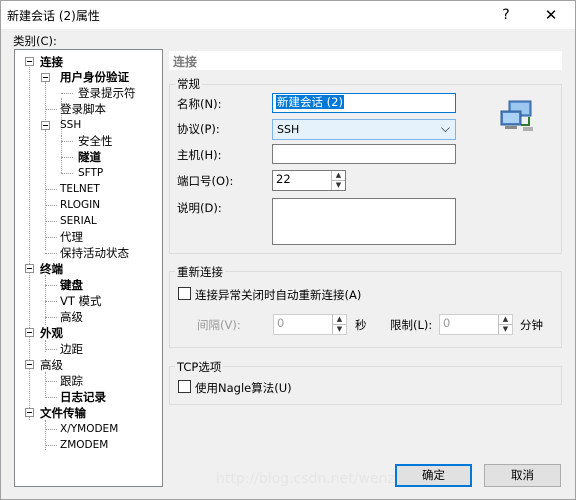 The height and width of the screenshot is (500, 576). I want to click on tree-item-appearance: 外观, so click(51, 333).